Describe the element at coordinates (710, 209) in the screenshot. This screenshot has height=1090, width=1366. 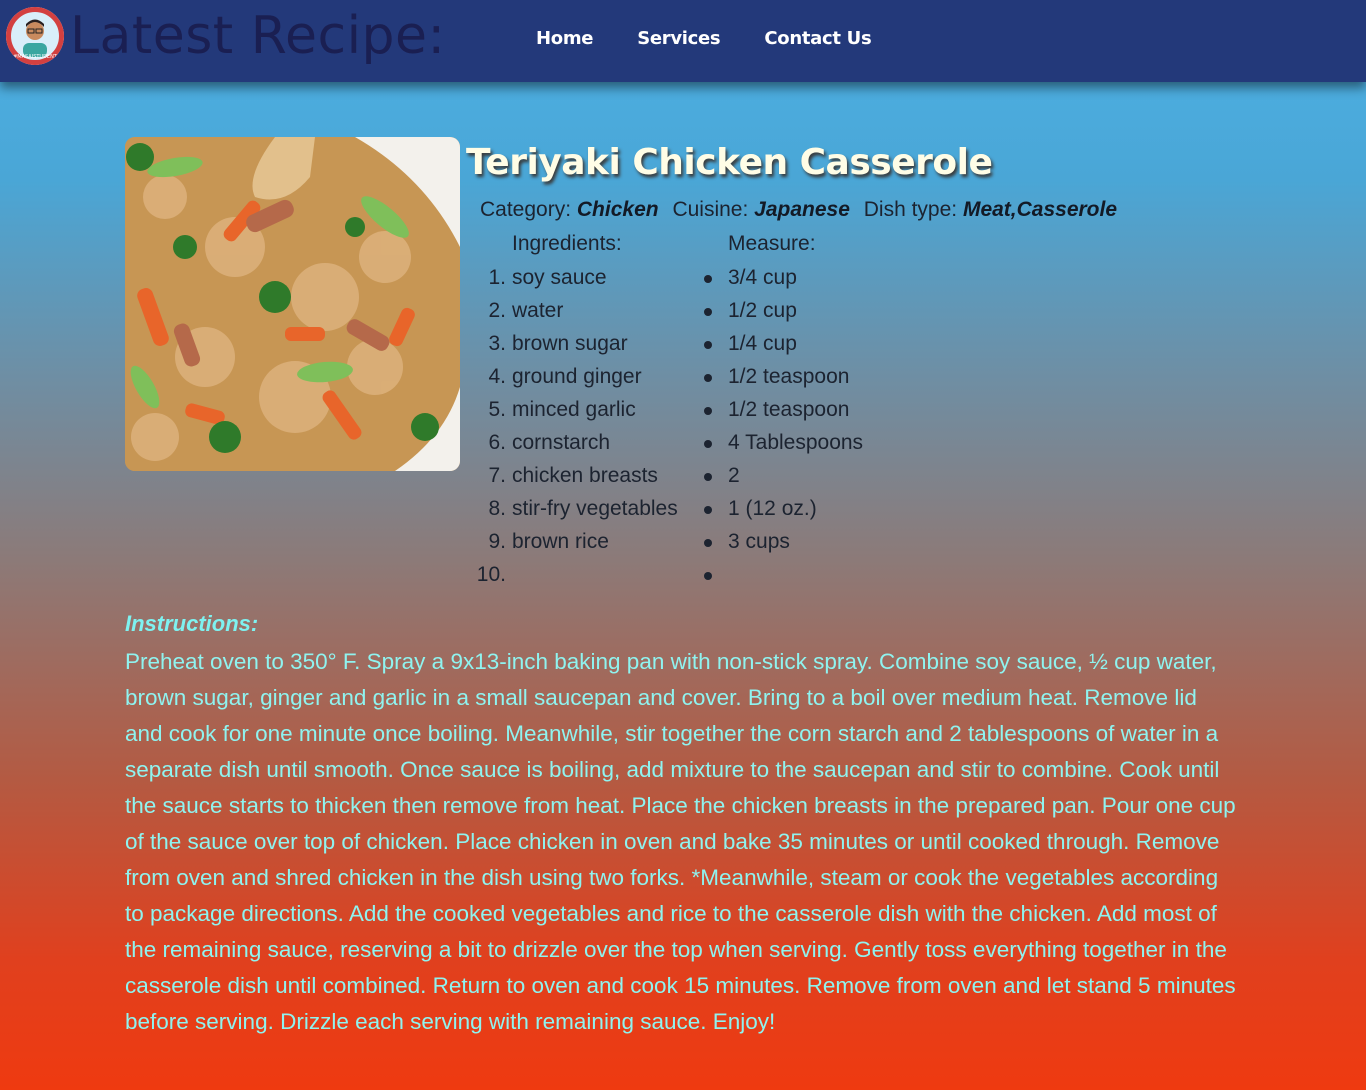
I see `cuisine-label: Cuisine:` at that location.